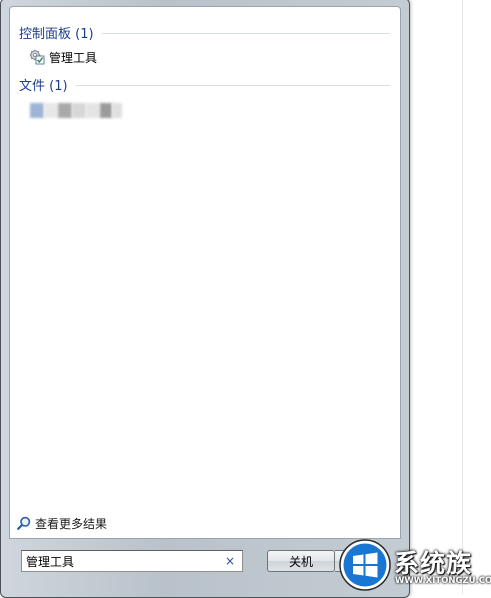 The width and height of the screenshot is (491, 598). I want to click on windows-logo-icon, so click(365, 565).